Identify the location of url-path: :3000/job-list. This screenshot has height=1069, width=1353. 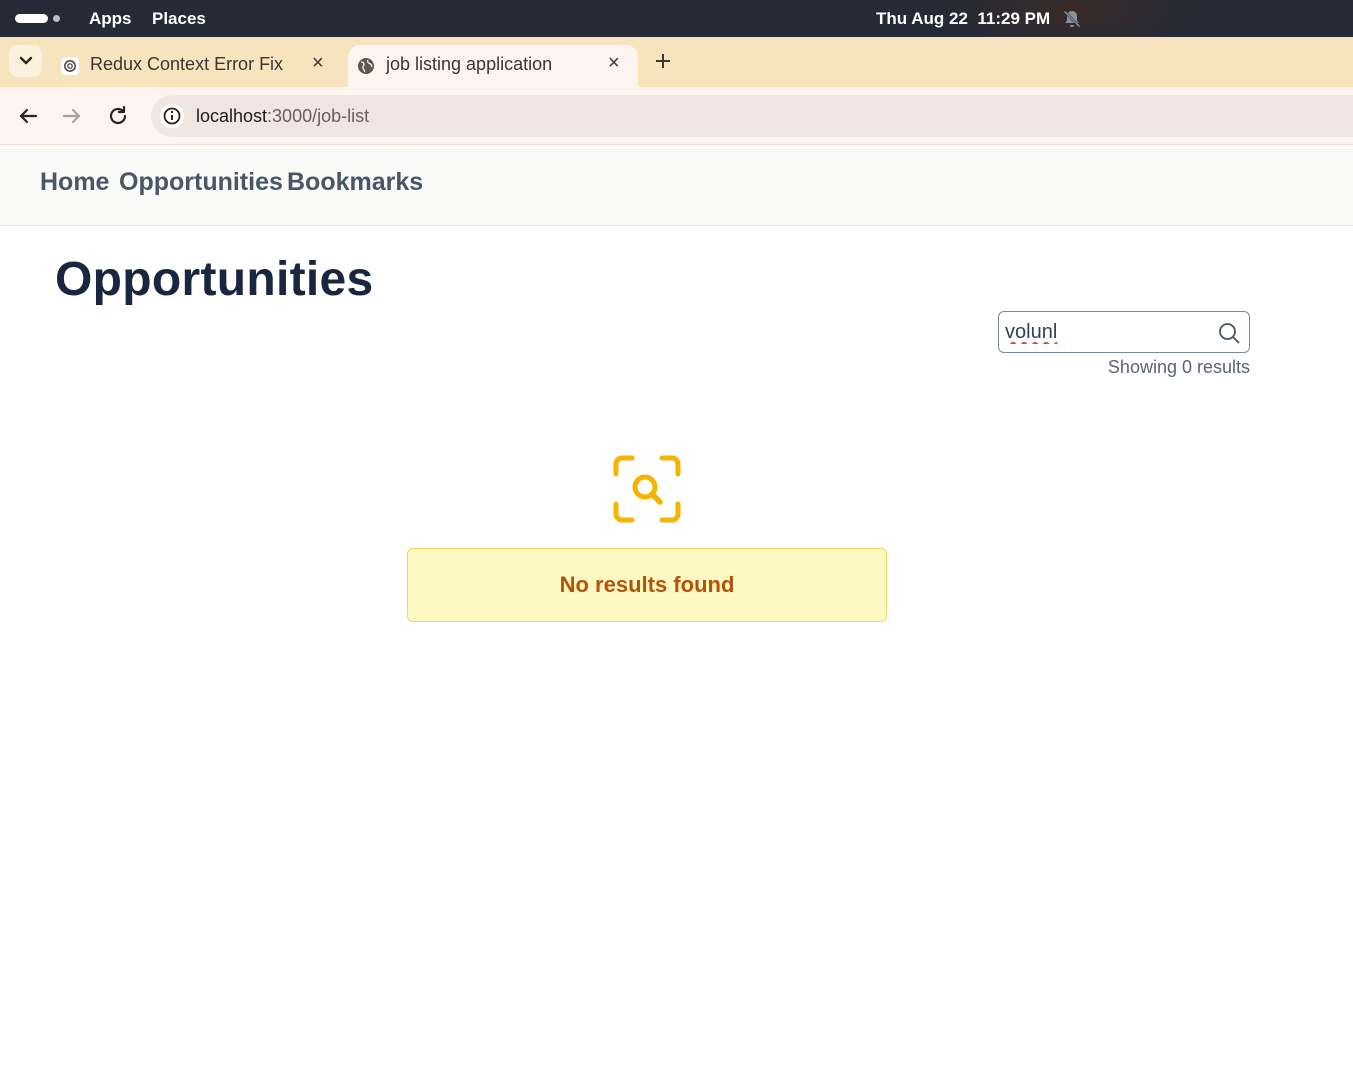
(318, 116).